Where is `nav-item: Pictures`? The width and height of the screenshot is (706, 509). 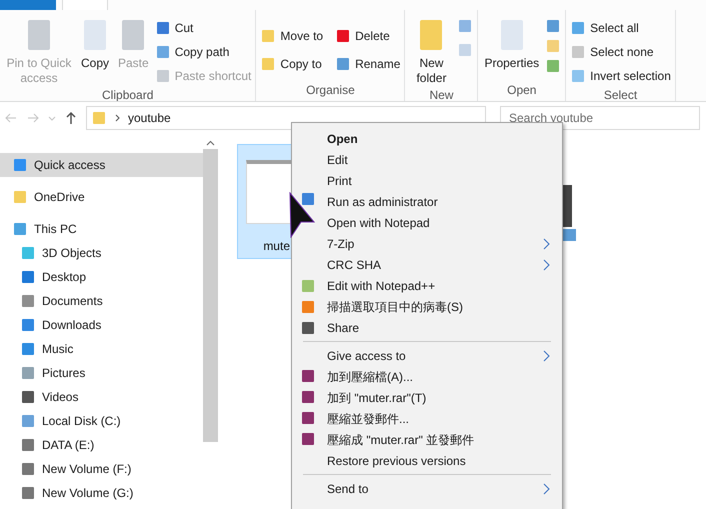 nav-item: Pictures is located at coordinates (101, 373).